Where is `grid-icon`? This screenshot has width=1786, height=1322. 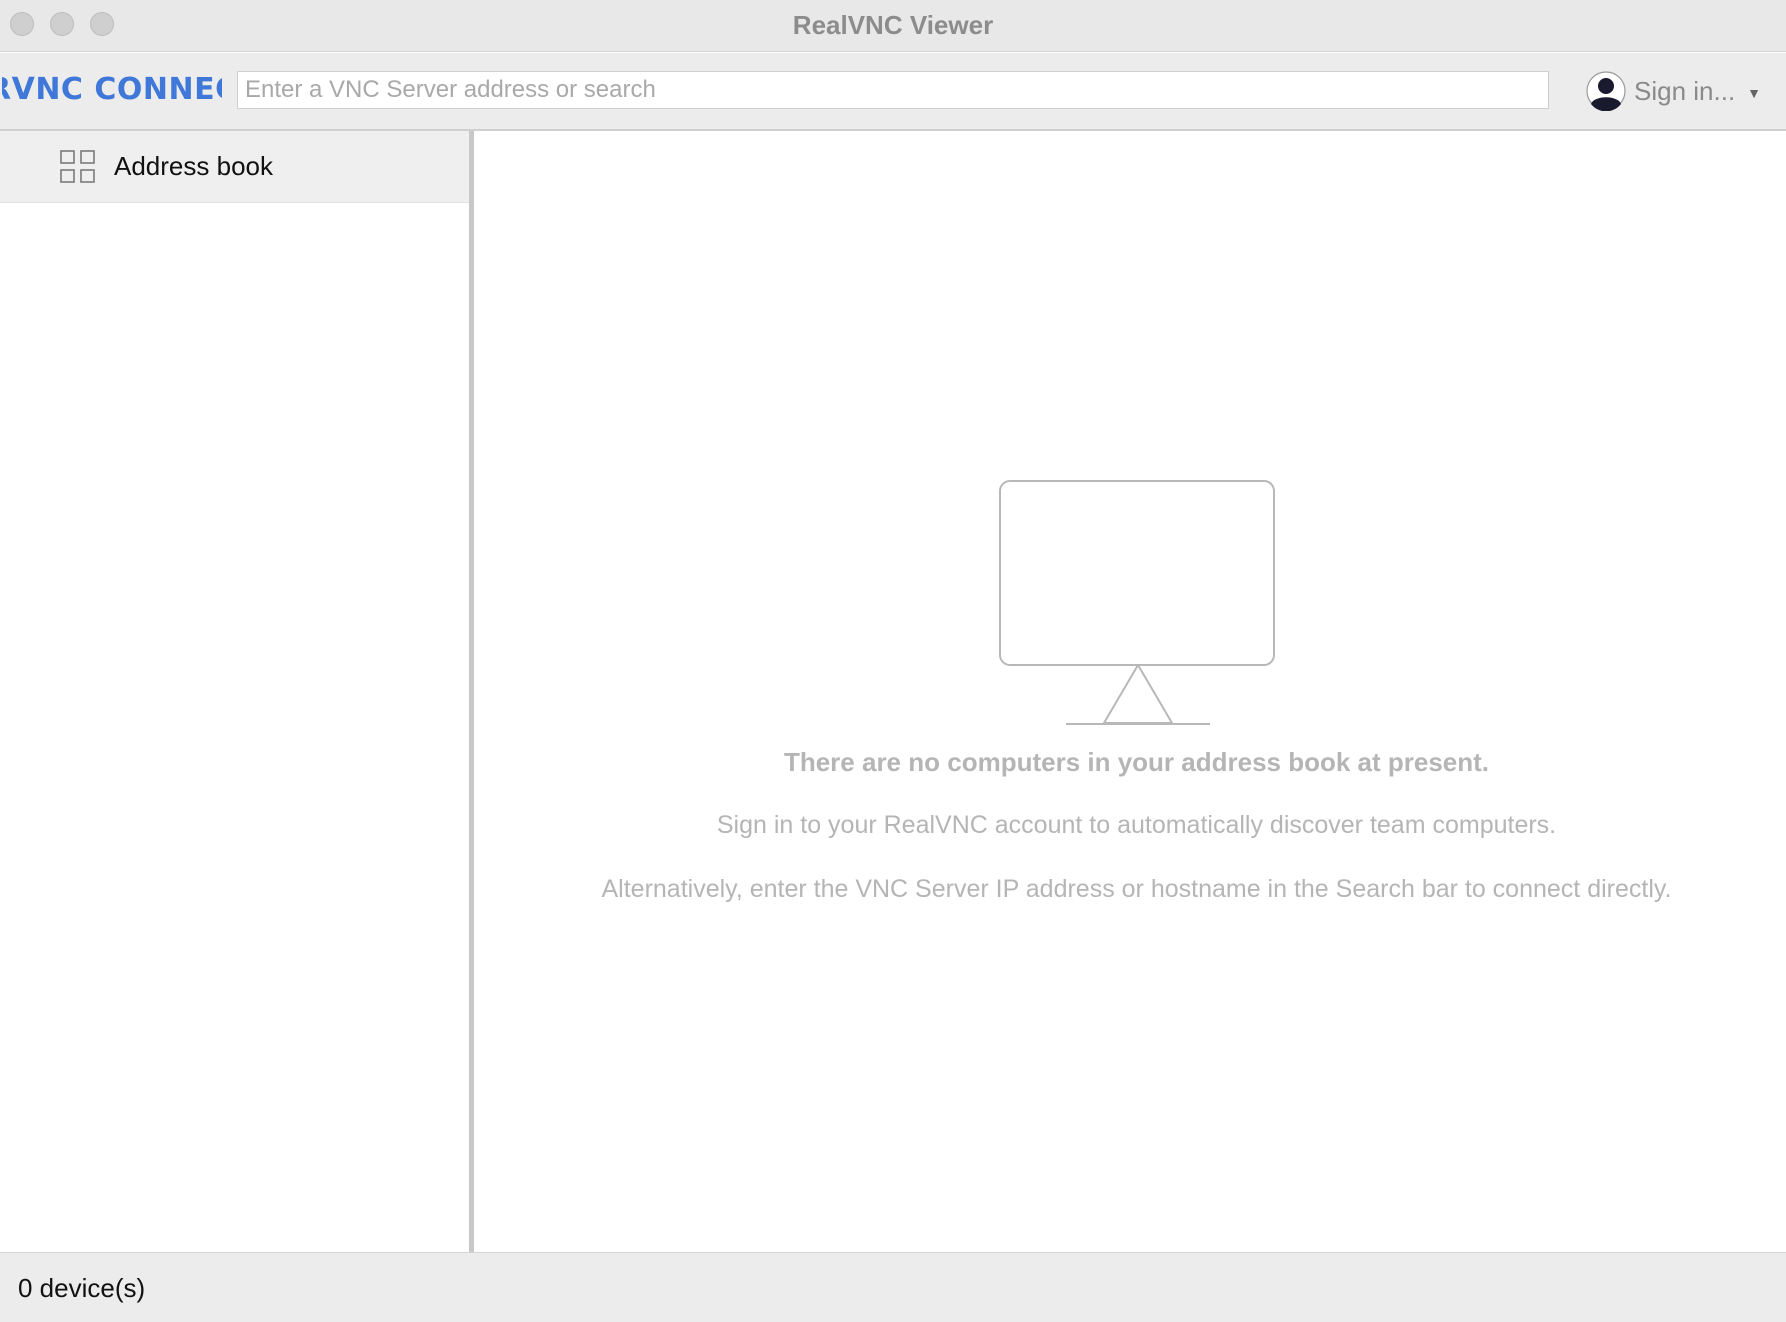
grid-icon is located at coordinates (77, 166).